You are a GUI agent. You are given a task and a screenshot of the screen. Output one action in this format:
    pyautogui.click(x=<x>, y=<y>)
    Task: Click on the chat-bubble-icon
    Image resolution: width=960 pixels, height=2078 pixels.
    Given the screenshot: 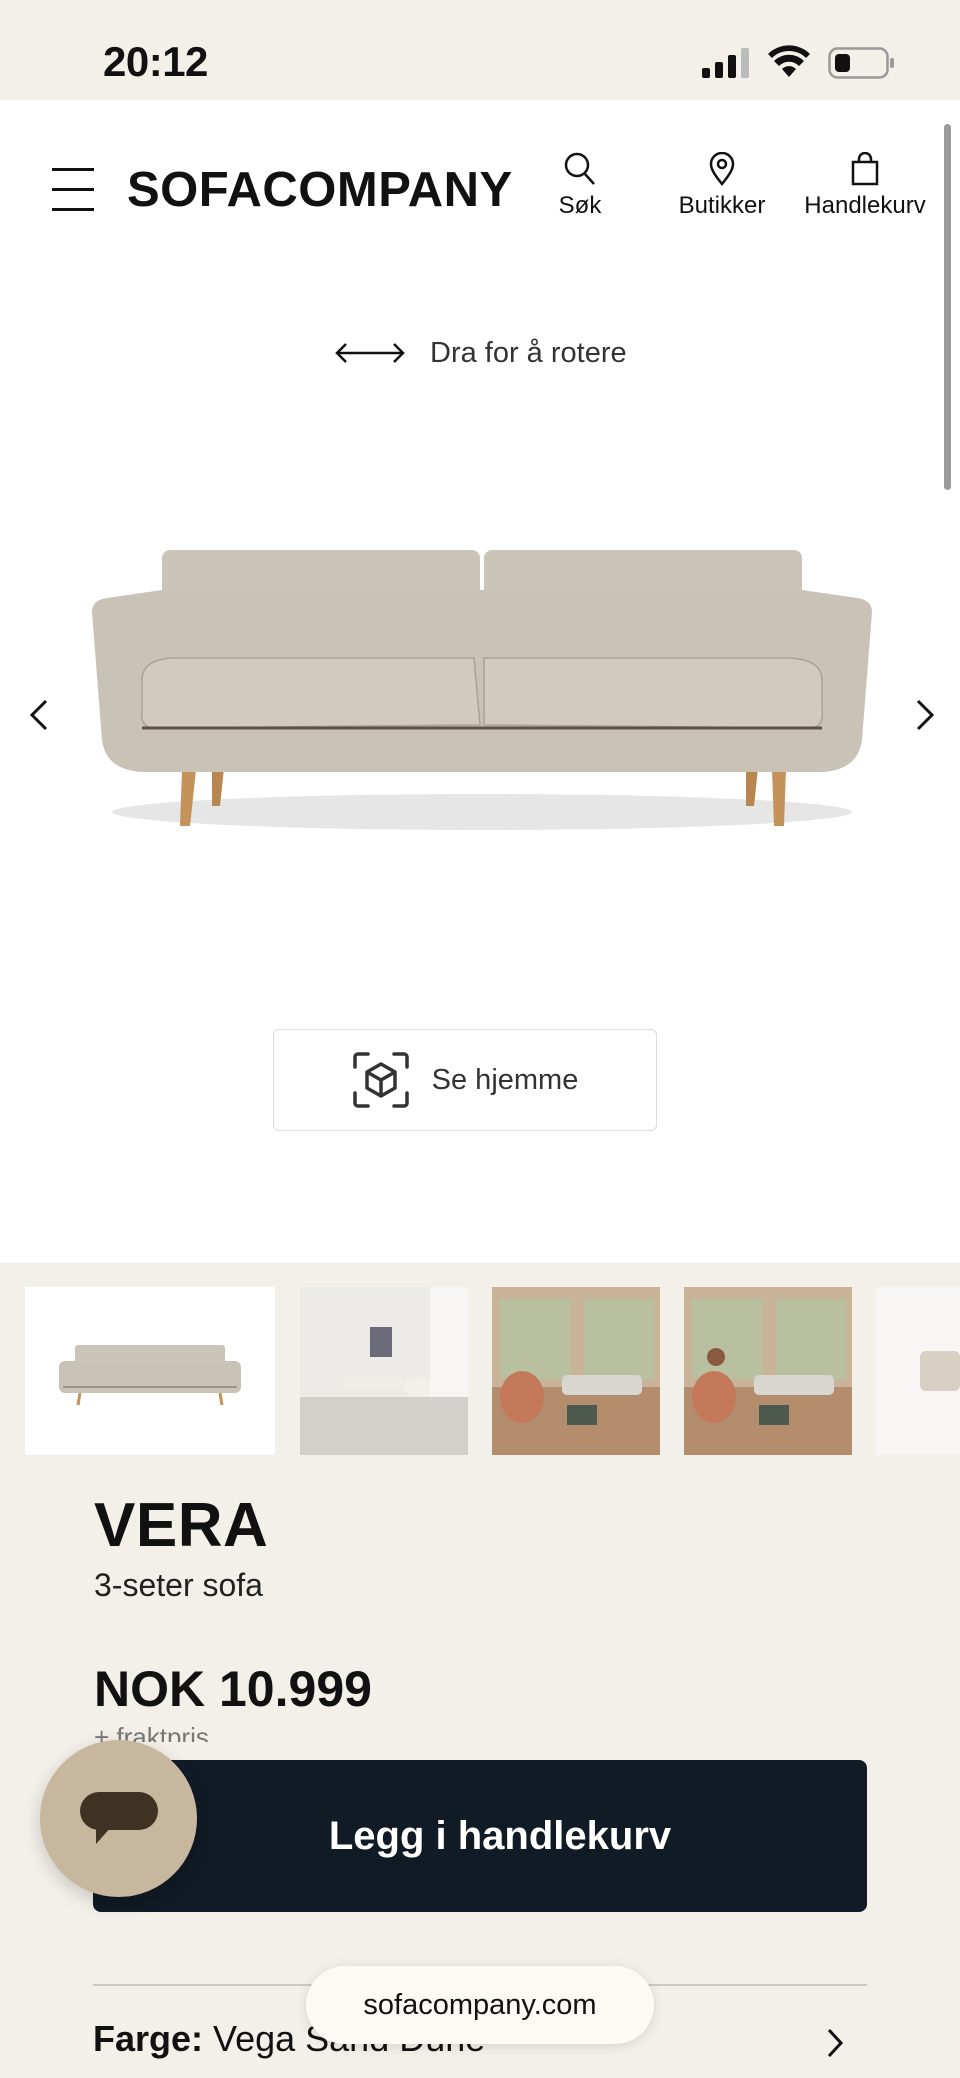 What is the action you would take?
    pyautogui.click(x=119, y=1818)
    